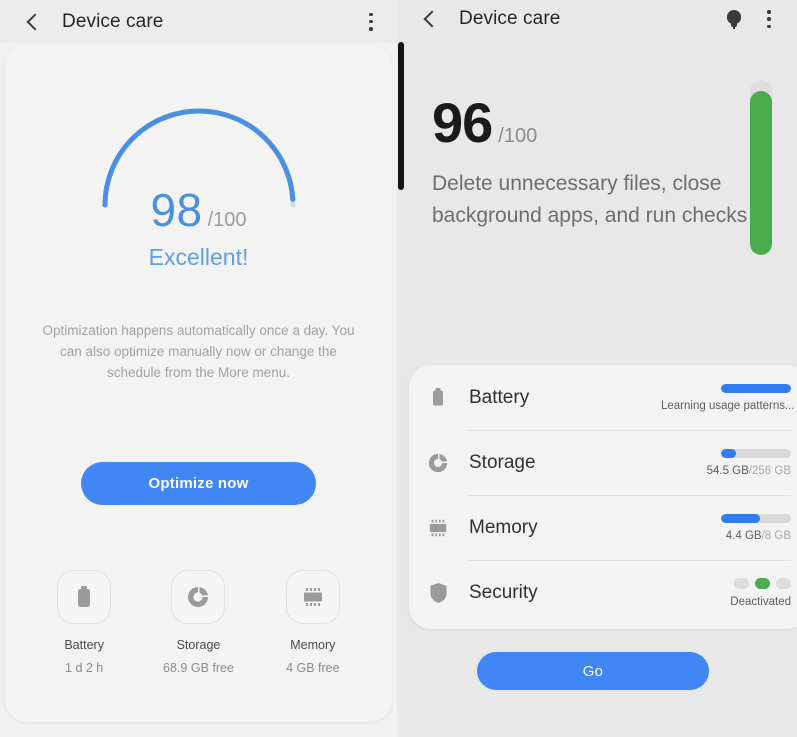 Image resolution: width=797 pixels, height=737 pixels. What do you see at coordinates (503, 527) in the screenshot?
I see `list-item-label: Memory` at bounding box center [503, 527].